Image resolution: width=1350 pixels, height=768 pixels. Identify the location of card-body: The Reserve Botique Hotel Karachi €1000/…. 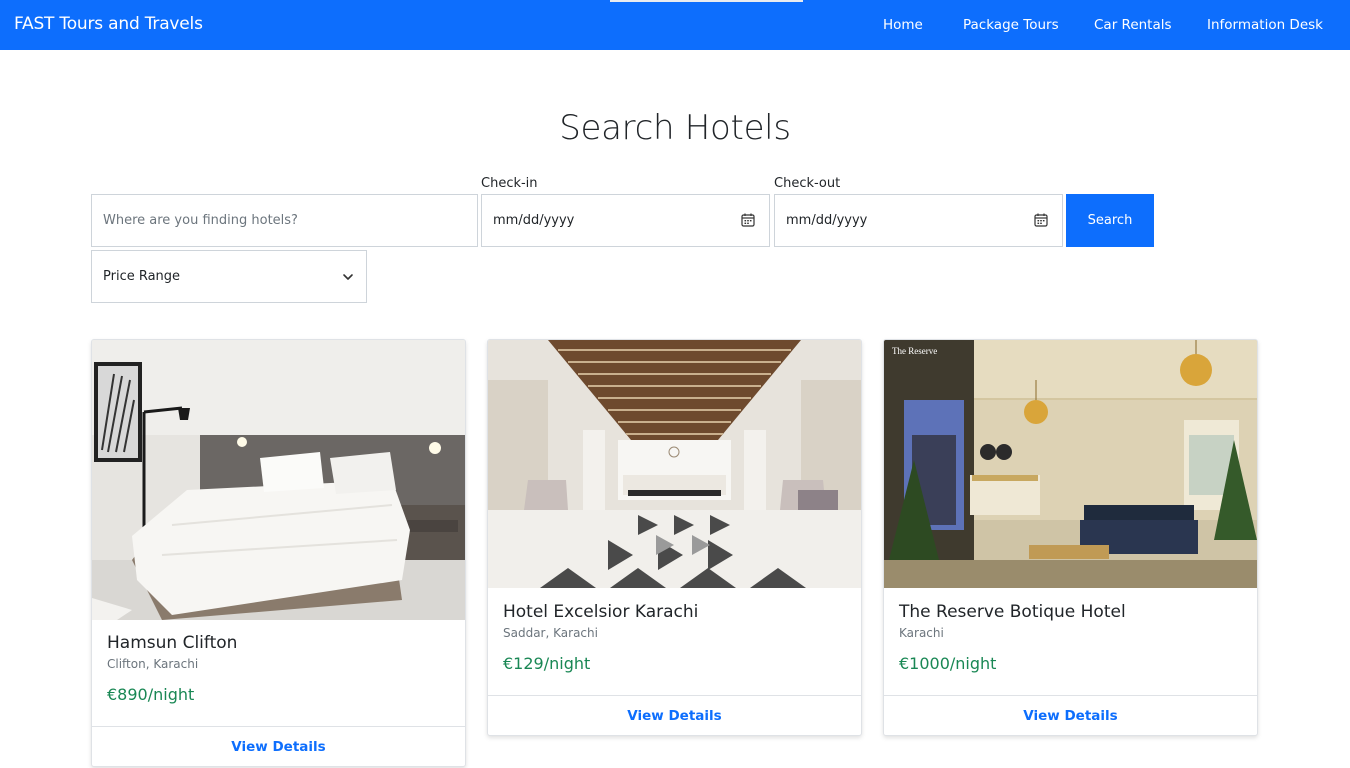
(1012, 637).